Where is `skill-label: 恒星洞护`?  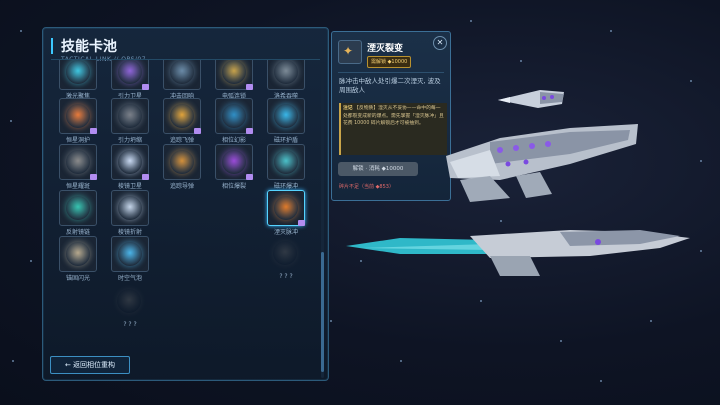 skill-label: 恒星洞护 is located at coordinates (77, 140).